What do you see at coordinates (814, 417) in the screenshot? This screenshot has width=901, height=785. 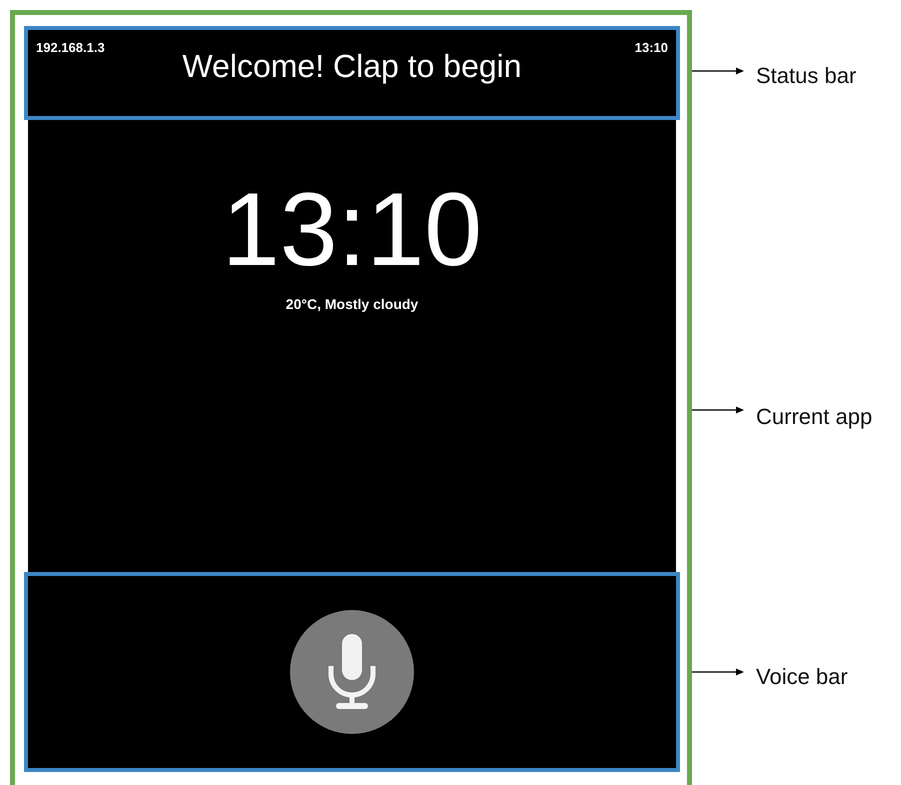 I see `callout-label: Current app` at bounding box center [814, 417].